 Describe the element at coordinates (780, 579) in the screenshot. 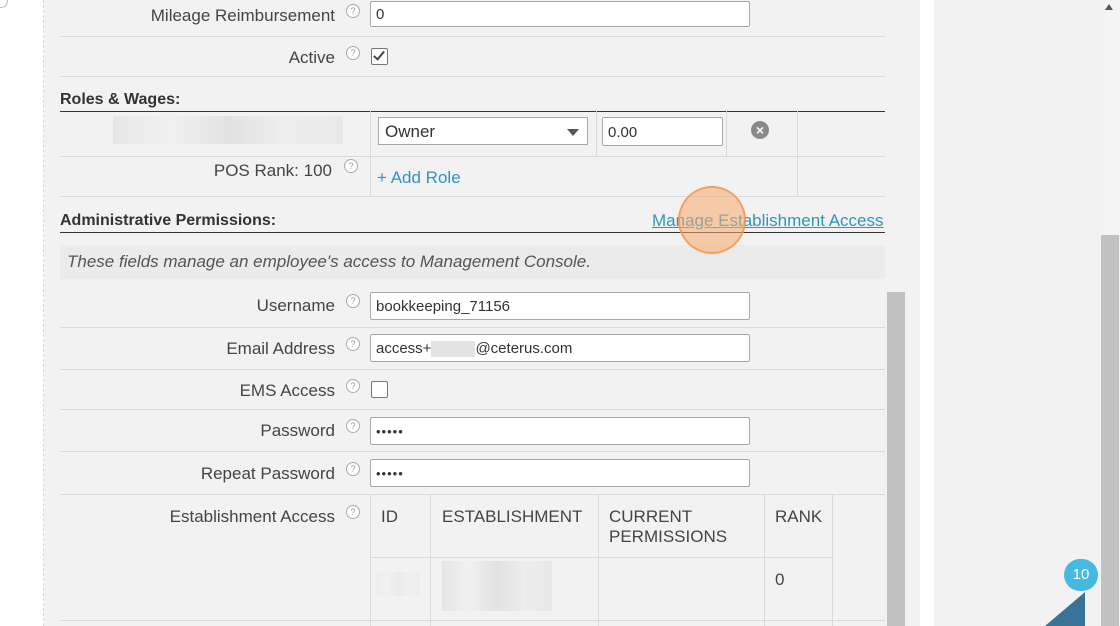

I see `establishment-rank-value: 0` at that location.